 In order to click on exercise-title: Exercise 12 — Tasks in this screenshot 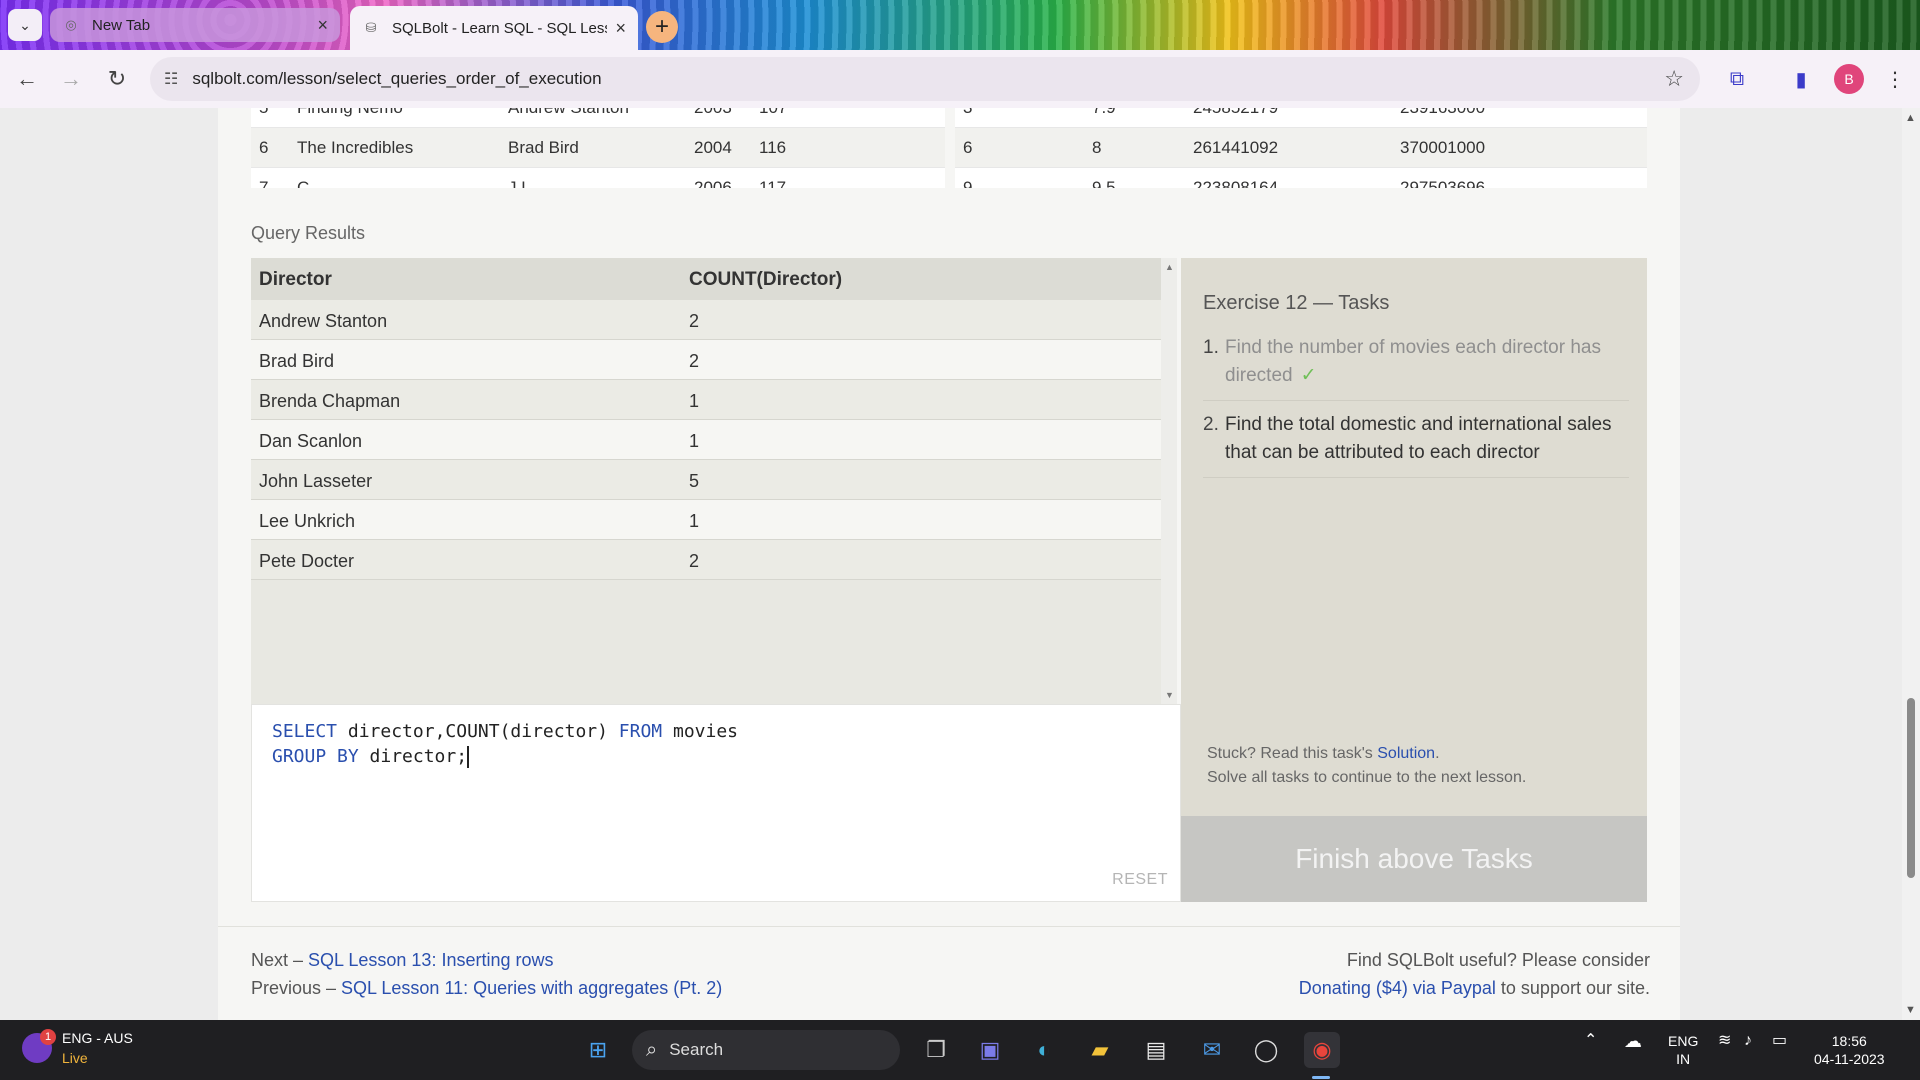, I will do `click(1296, 303)`.